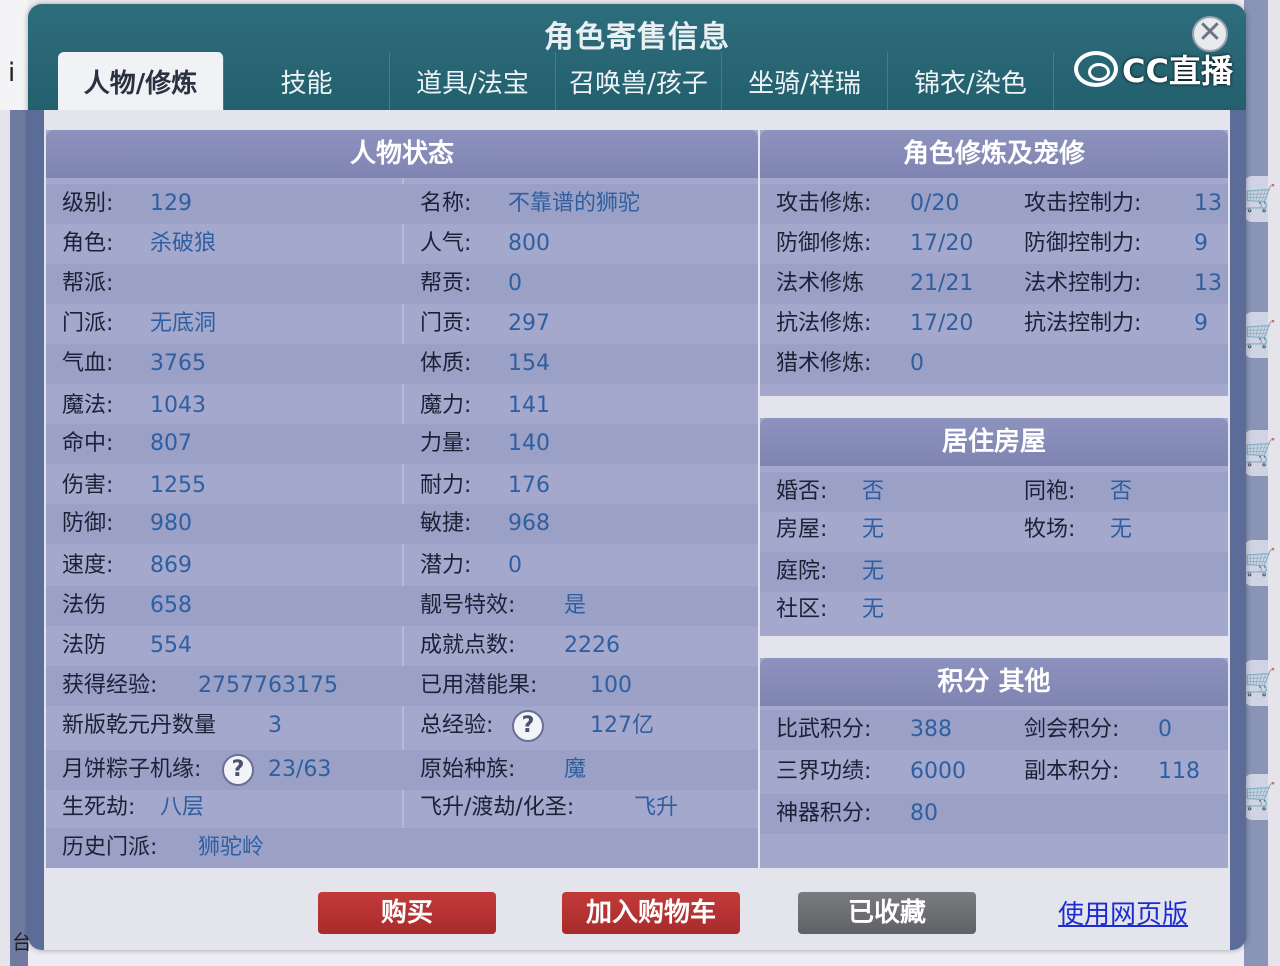 The width and height of the screenshot is (1280, 966). I want to click on cultivation-value: 21/21, so click(942, 283).